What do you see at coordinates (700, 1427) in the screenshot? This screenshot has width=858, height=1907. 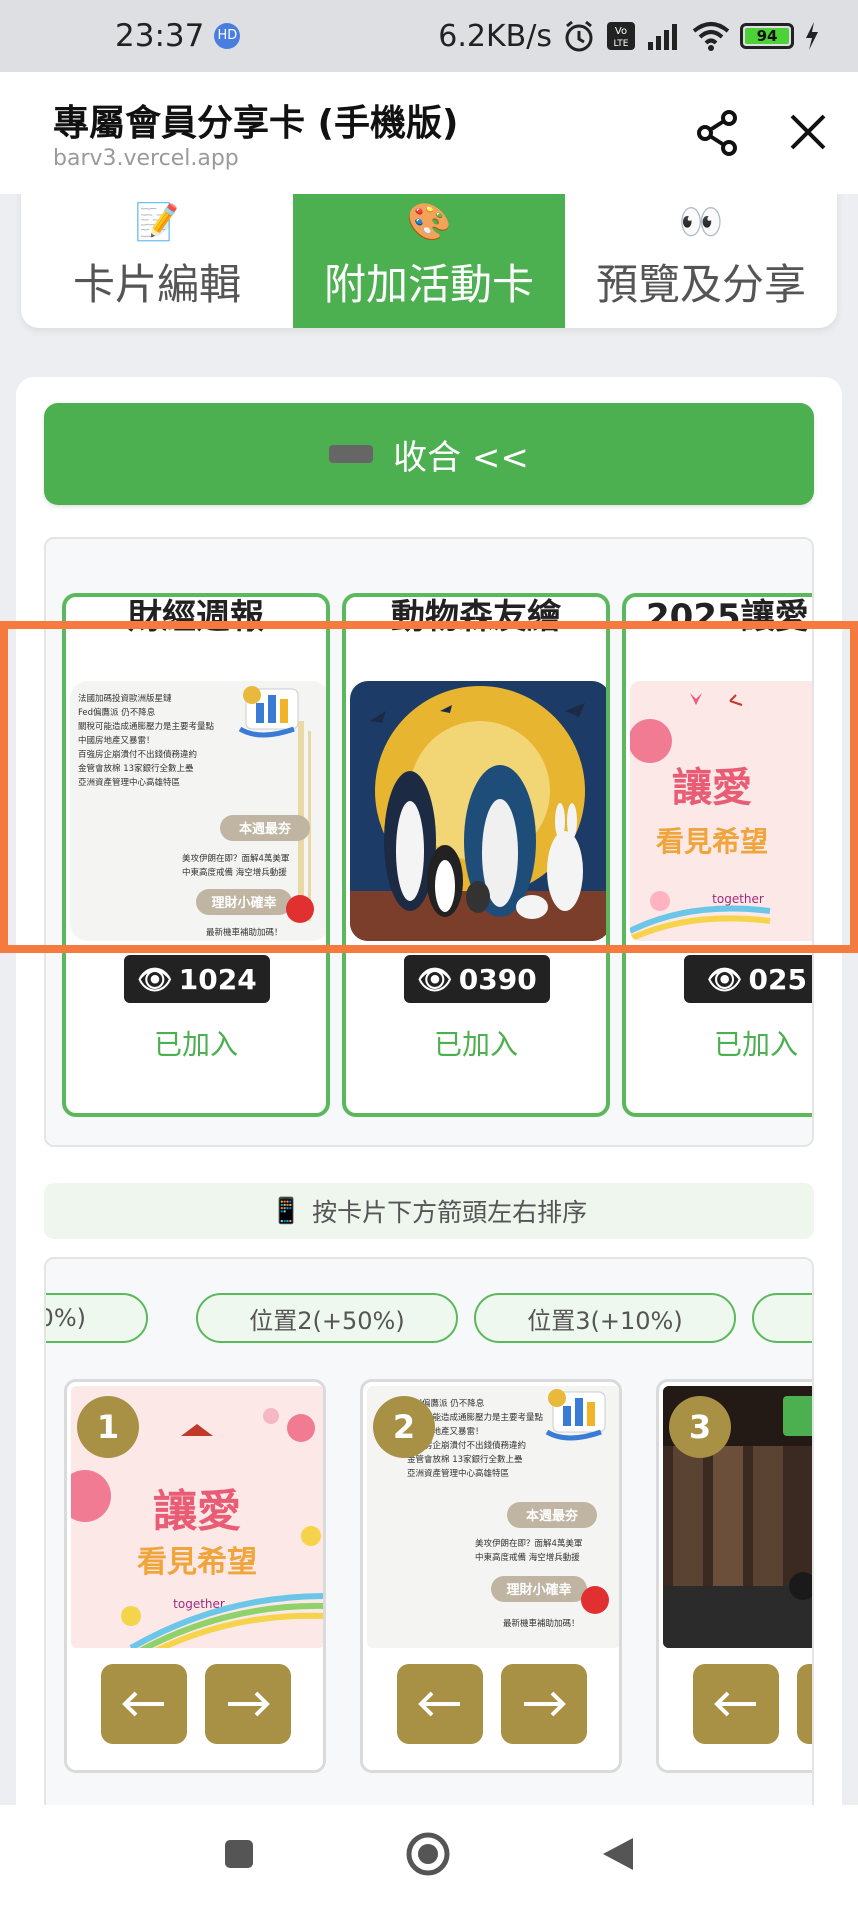 I see `sort-number: 3` at bounding box center [700, 1427].